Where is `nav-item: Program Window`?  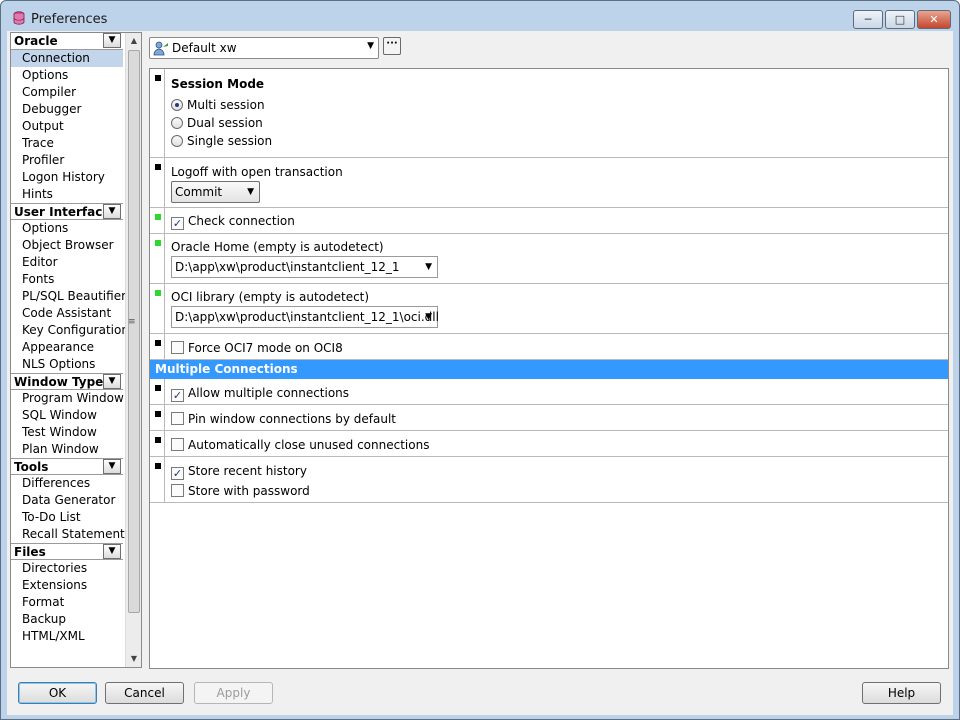
nav-item: Program Window is located at coordinates (67, 398).